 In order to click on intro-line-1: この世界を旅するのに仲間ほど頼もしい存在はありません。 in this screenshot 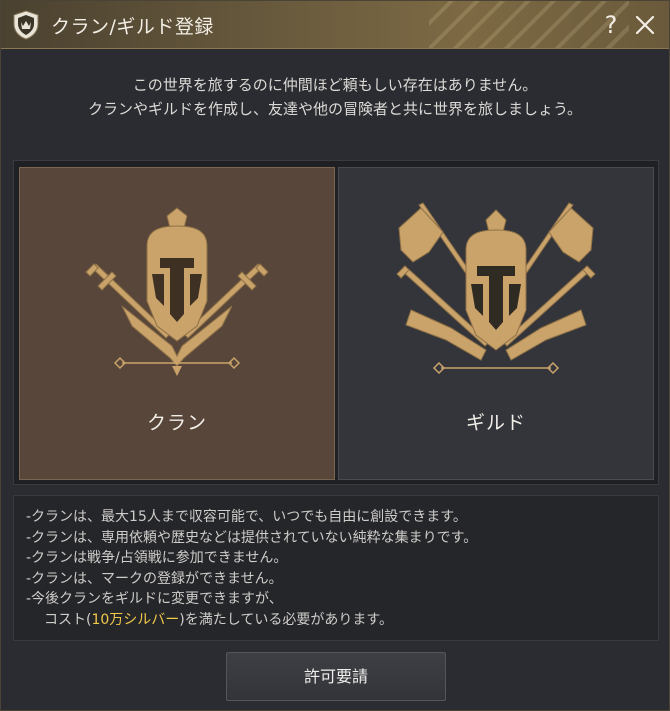, I will do `click(335, 85)`.